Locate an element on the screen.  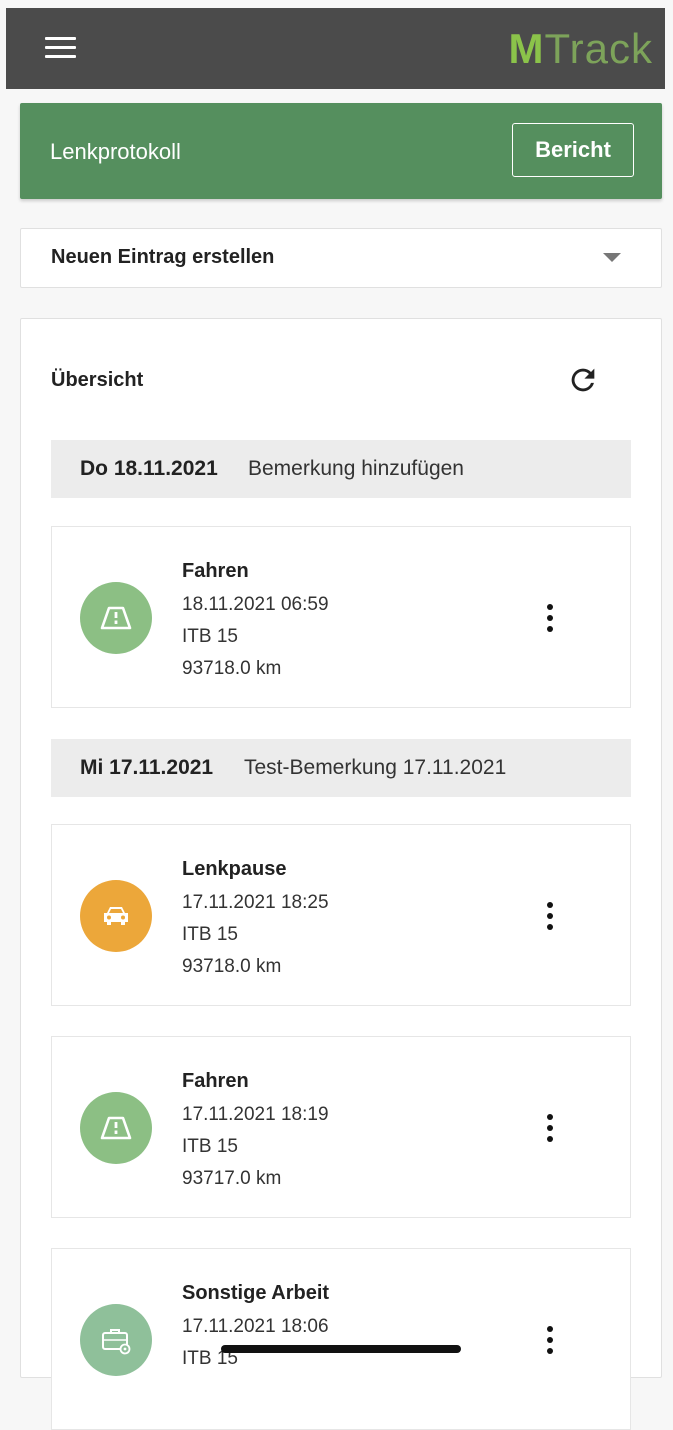
report-button: Bericht is located at coordinates (573, 150).